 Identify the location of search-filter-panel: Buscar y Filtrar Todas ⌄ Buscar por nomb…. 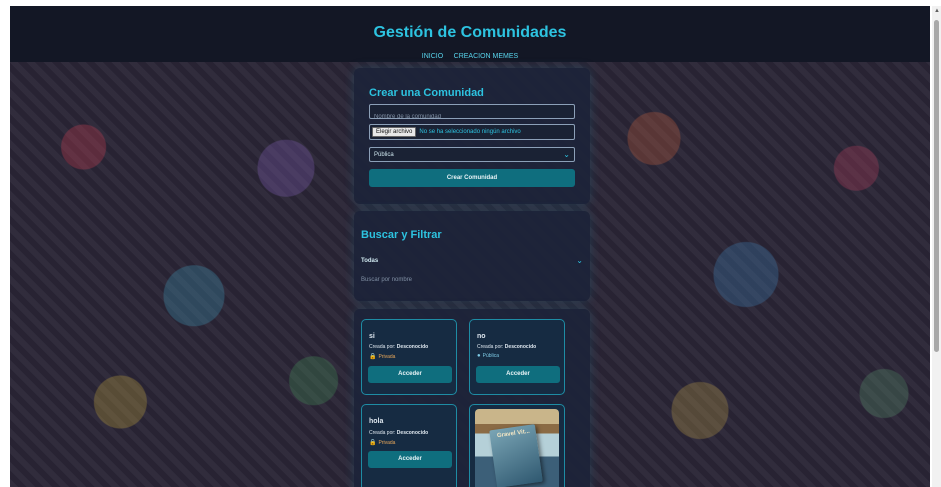
(472, 256).